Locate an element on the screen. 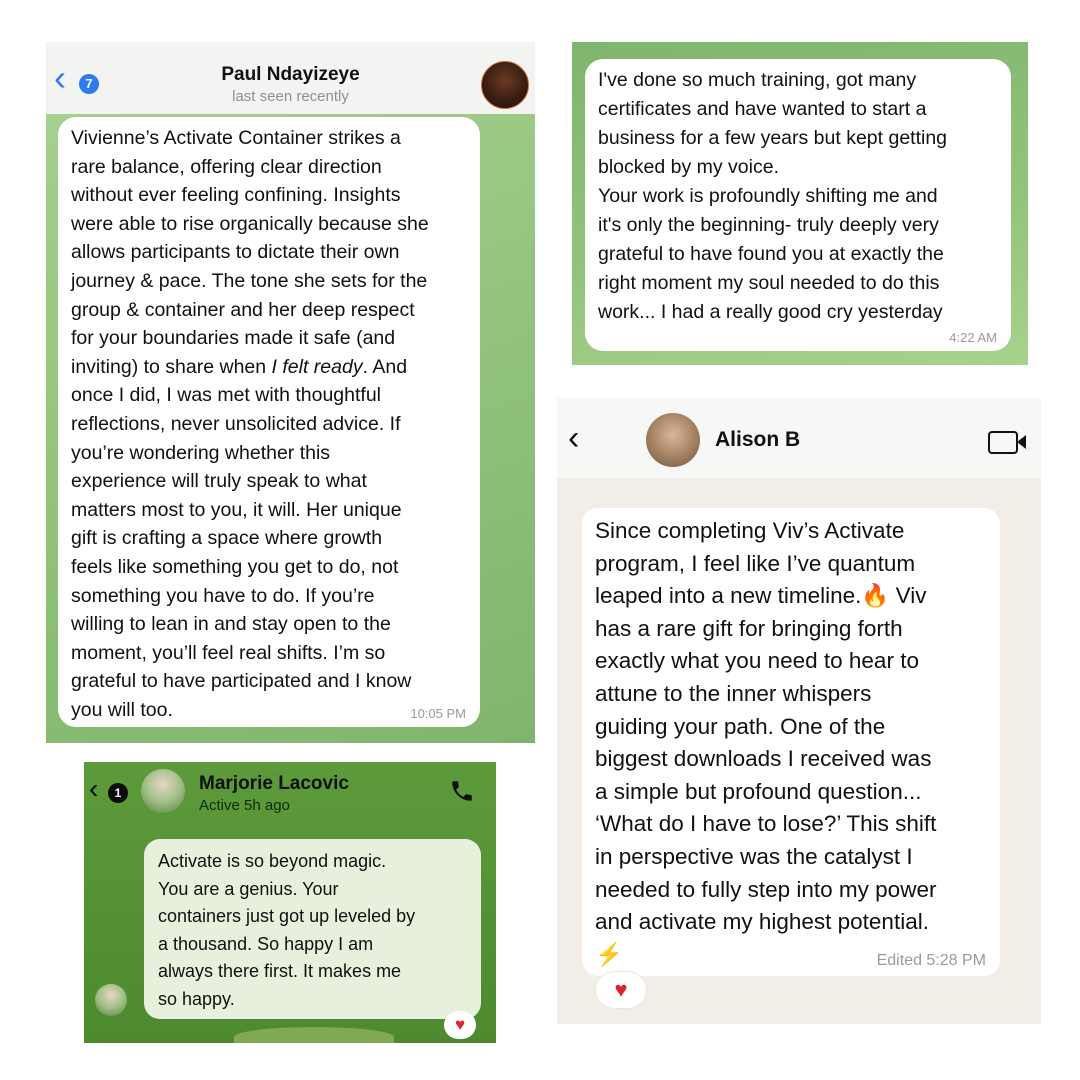 The image size is (1080, 1080). decorative-ornament is located at coordinates (314, 1035).